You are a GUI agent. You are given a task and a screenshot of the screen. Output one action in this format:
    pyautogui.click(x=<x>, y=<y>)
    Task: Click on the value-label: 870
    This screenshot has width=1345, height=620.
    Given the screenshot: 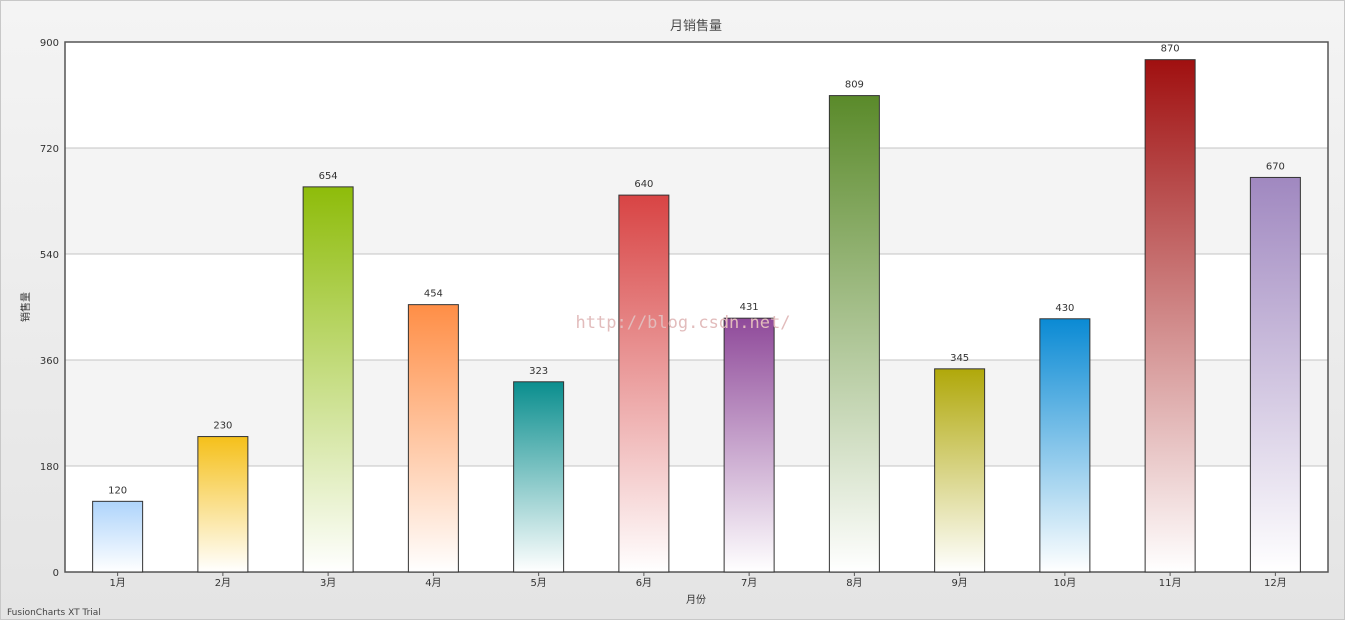 What is the action you would take?
    pyautogui.click(x=1170, y=49)
    